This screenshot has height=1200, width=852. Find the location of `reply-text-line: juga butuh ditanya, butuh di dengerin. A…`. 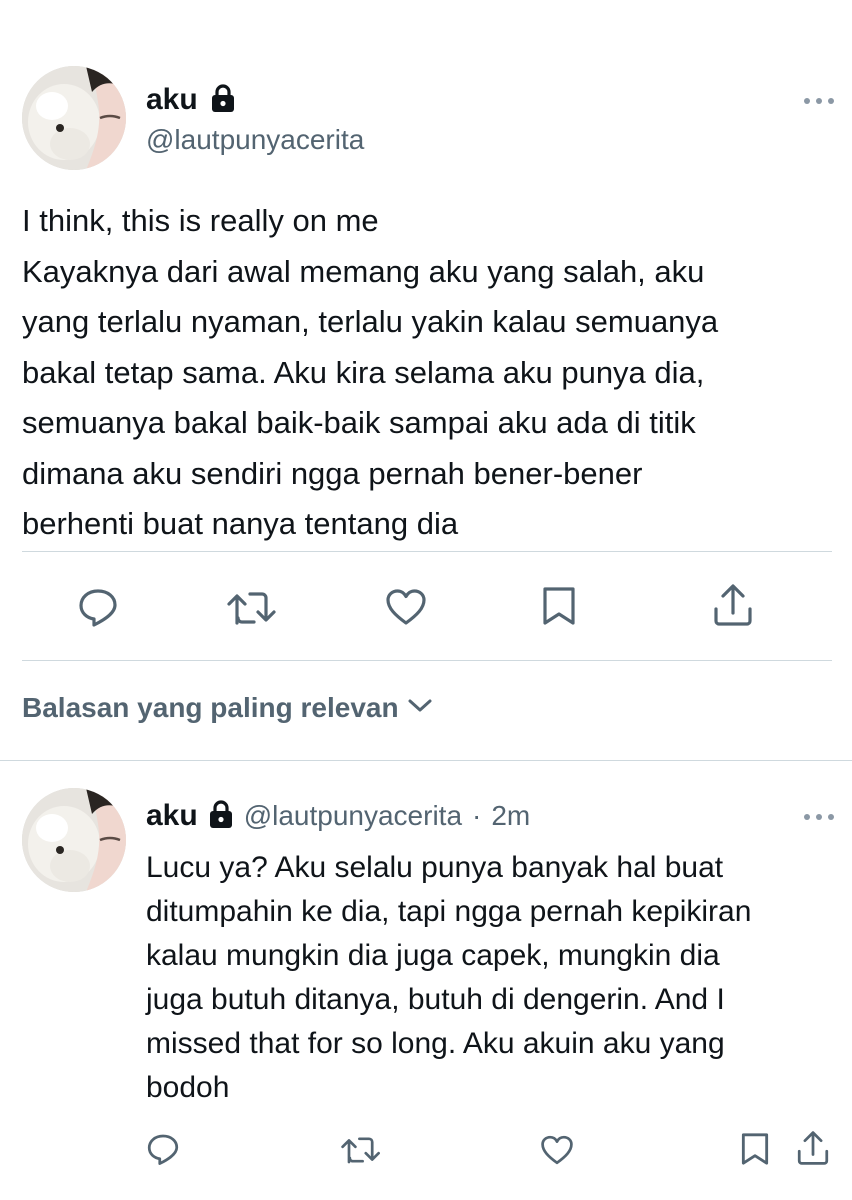

reply-text-line: juga butuh ditanya, butuh di dengerin. A… is located at coordinates (435, 999).